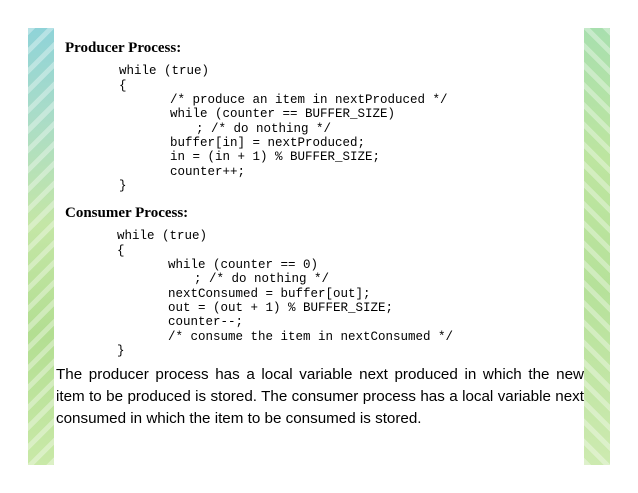  Describe the element at coordinates (281, 308) in the screenshot. I see `code-line: out = (out + 1) % BUFFER_SIZE;` at that location.